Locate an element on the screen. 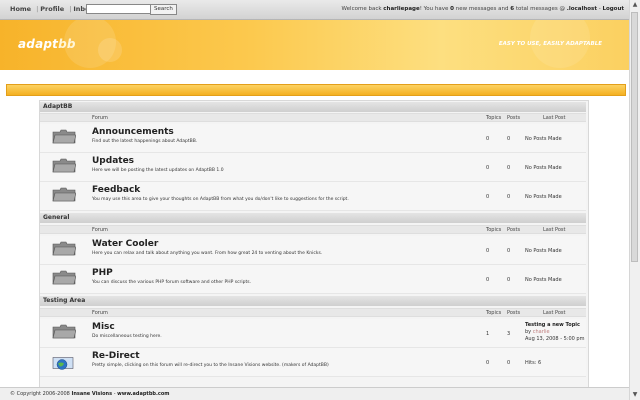 This screenshot has width=640, height=400. footer-company-link: Insane Visions is located at coordinates (91, 394).